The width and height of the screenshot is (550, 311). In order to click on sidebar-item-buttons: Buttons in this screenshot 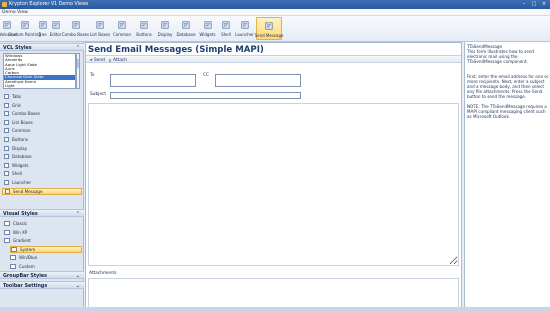, I will do `click(42, 139)`.